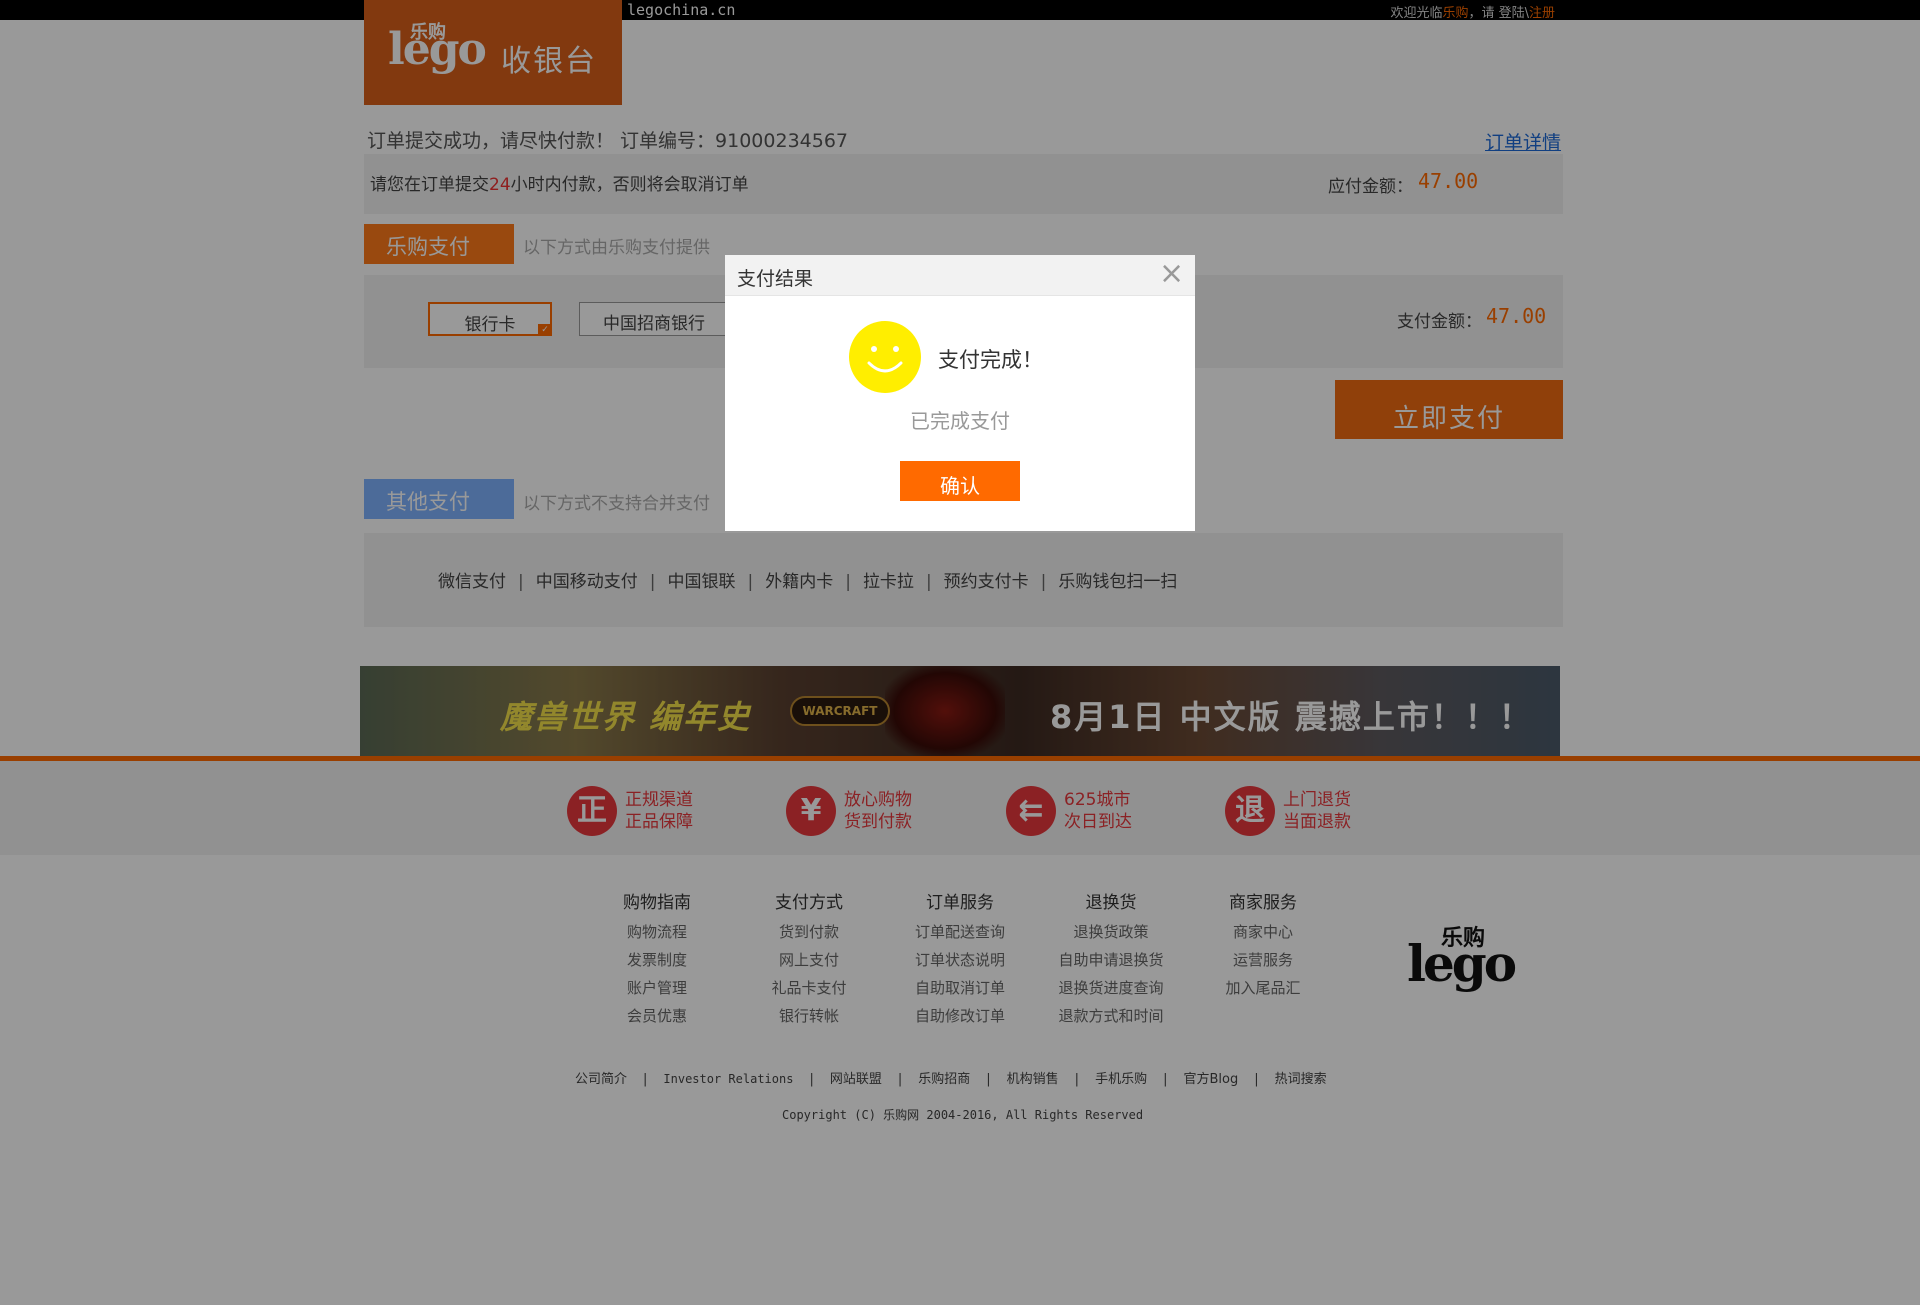  I want to click on payment-complete-message: 支付完成！, so click(990, 360).